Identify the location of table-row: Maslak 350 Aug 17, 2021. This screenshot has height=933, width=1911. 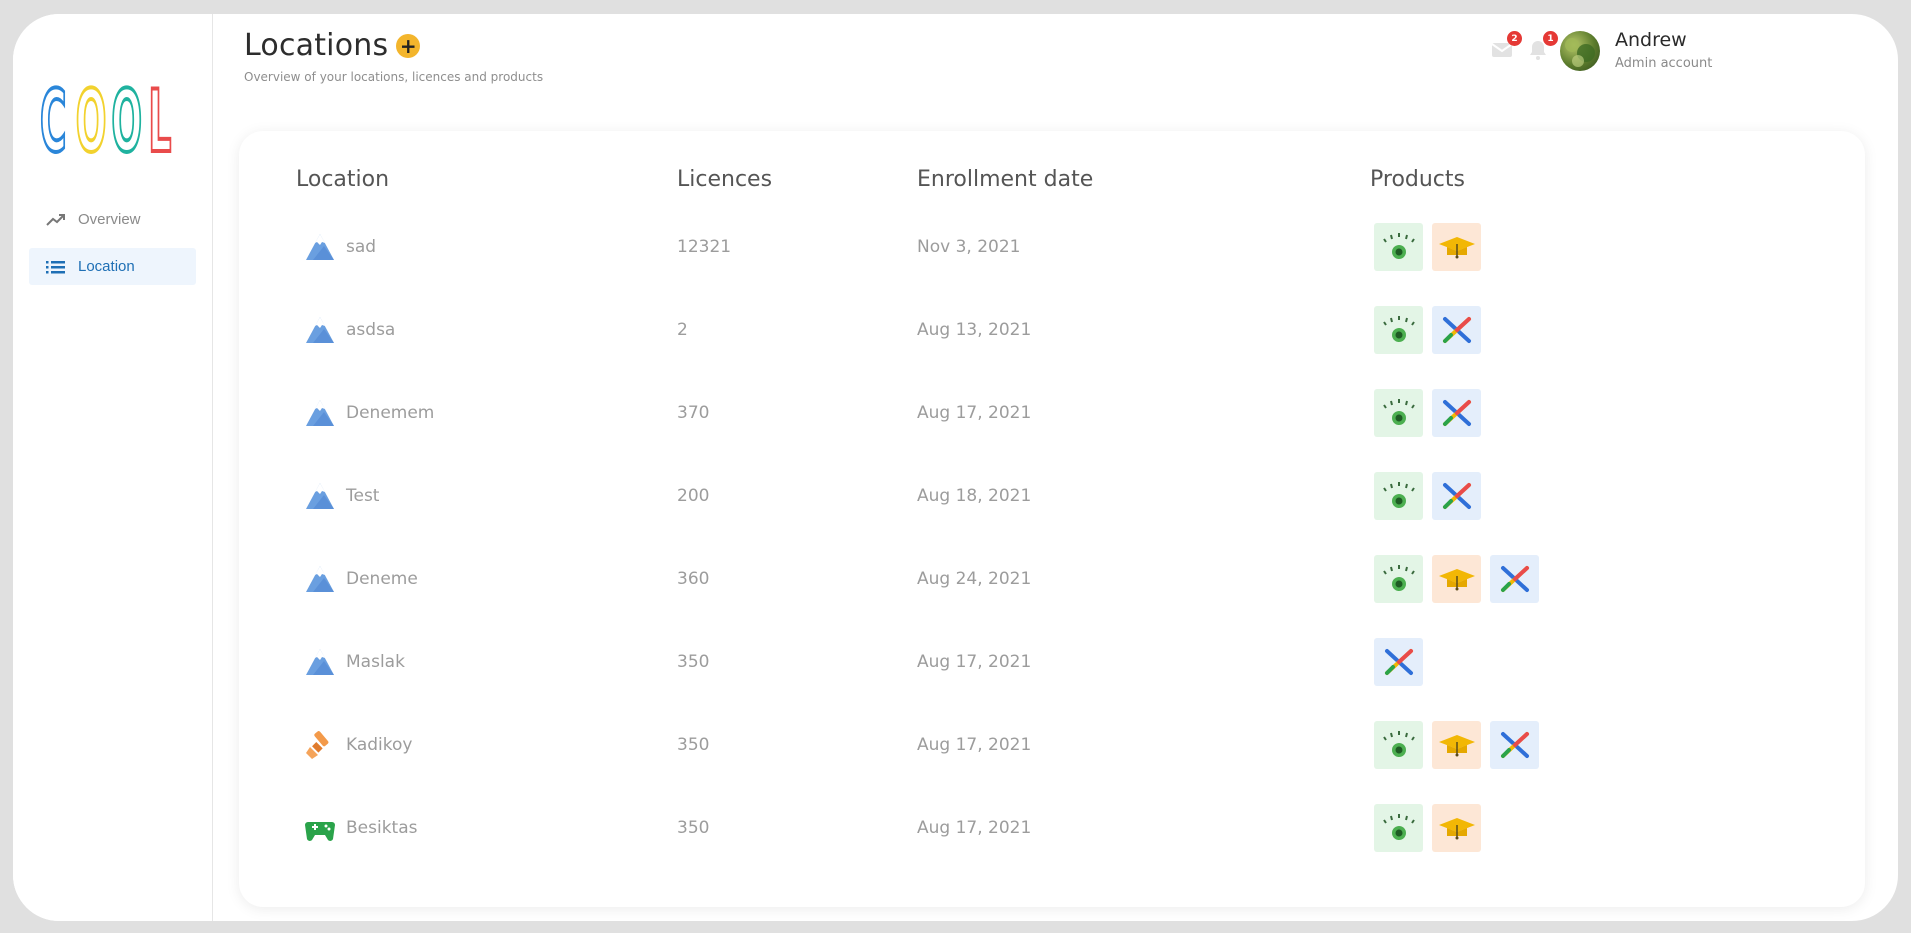
(1052, 679).